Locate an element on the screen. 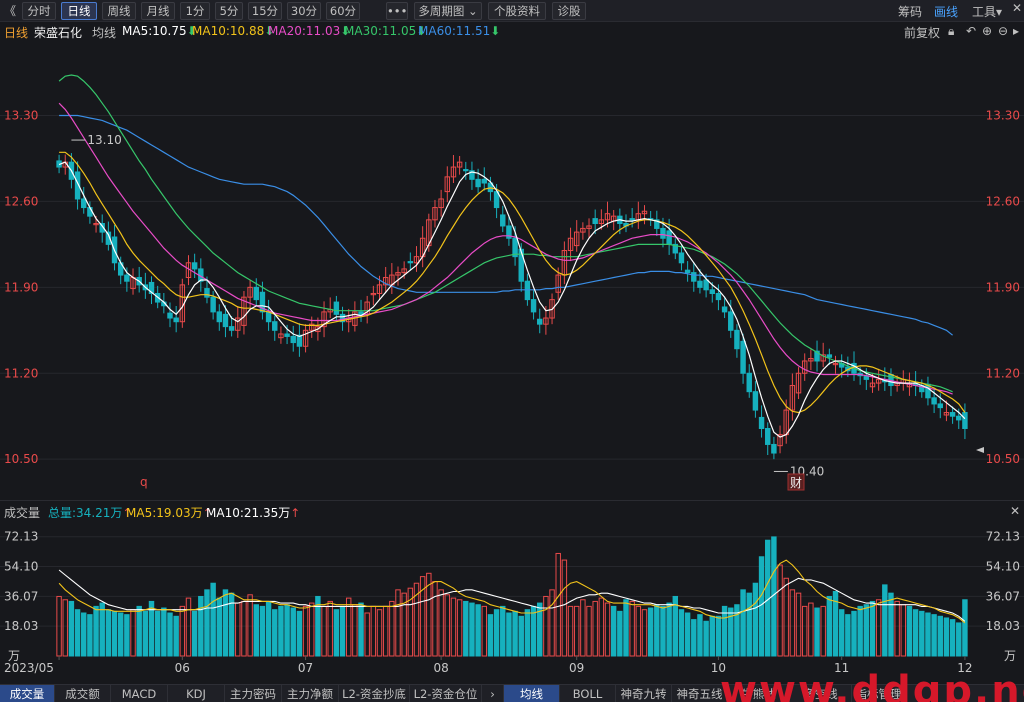  indicator-tab-10: 神奇九转 is located at coordinates (644, 693).